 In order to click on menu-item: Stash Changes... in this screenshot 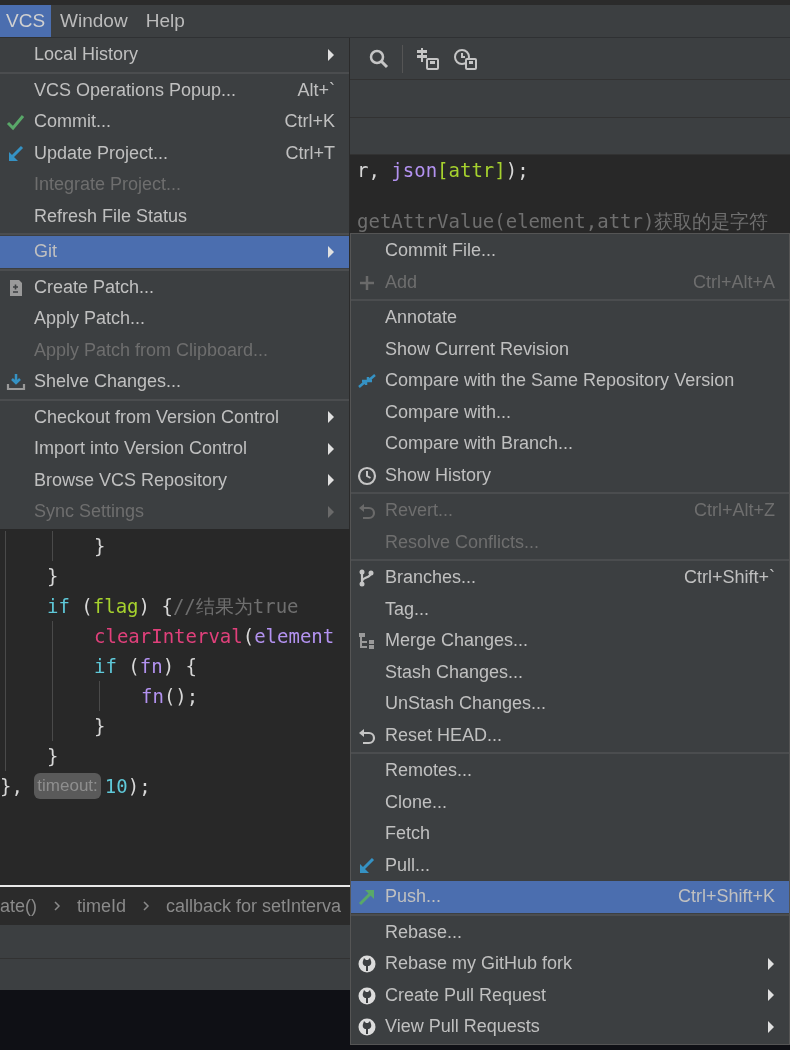, I will do `click(570, 672)`.